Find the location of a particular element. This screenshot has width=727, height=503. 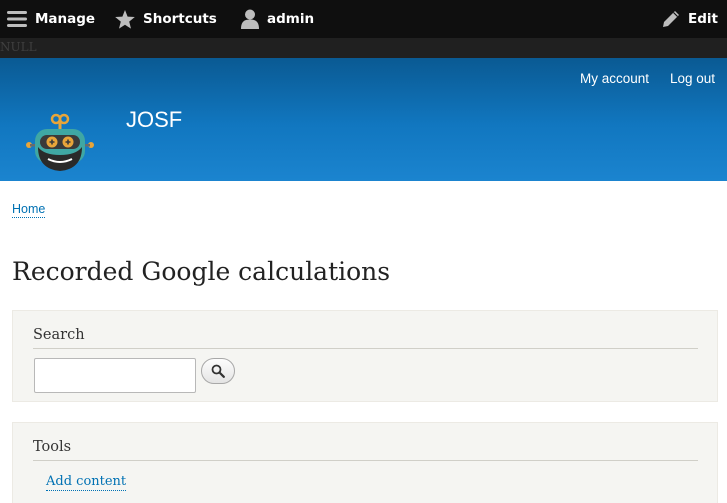

search-button is located at coordinates (218, 371).